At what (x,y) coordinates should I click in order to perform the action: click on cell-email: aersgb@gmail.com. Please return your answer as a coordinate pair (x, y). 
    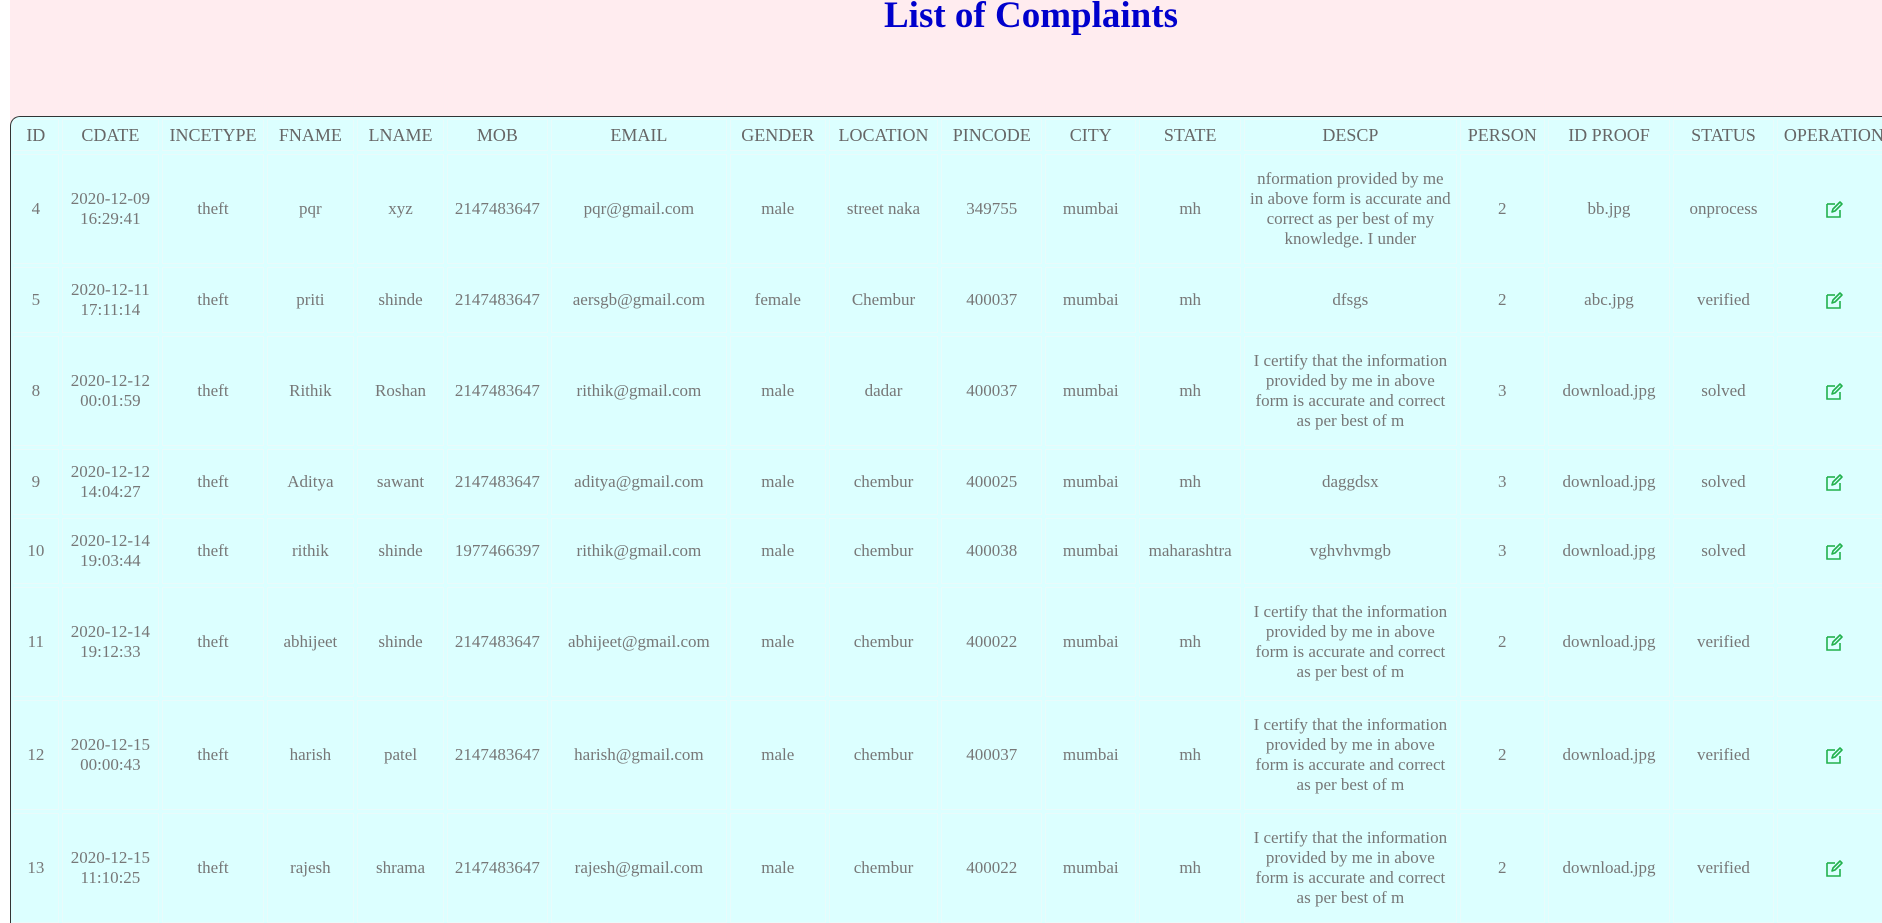
    Looking at the image, I should click on (639, 300).